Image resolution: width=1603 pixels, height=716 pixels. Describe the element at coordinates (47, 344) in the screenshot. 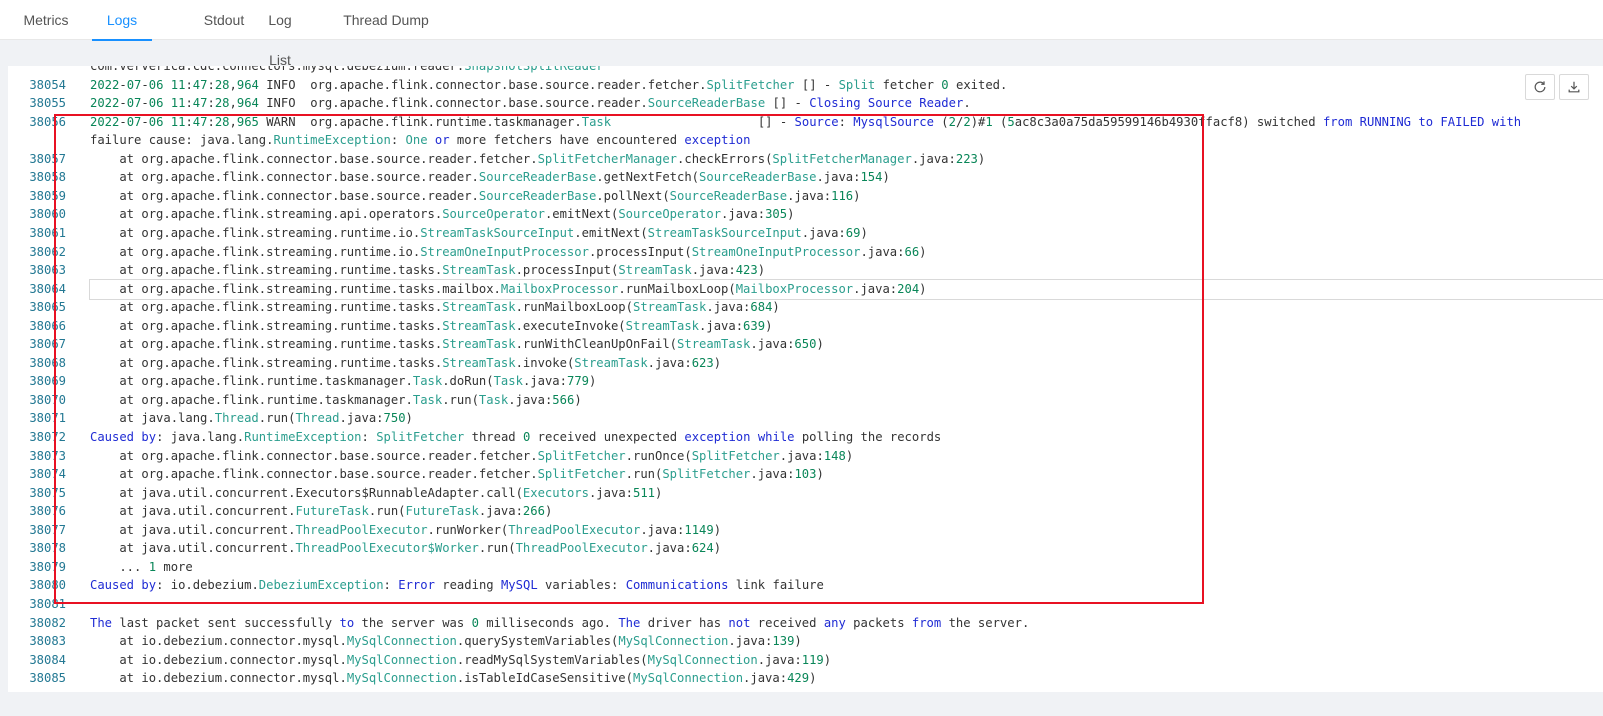

I see `line-number: 38067` at that location.